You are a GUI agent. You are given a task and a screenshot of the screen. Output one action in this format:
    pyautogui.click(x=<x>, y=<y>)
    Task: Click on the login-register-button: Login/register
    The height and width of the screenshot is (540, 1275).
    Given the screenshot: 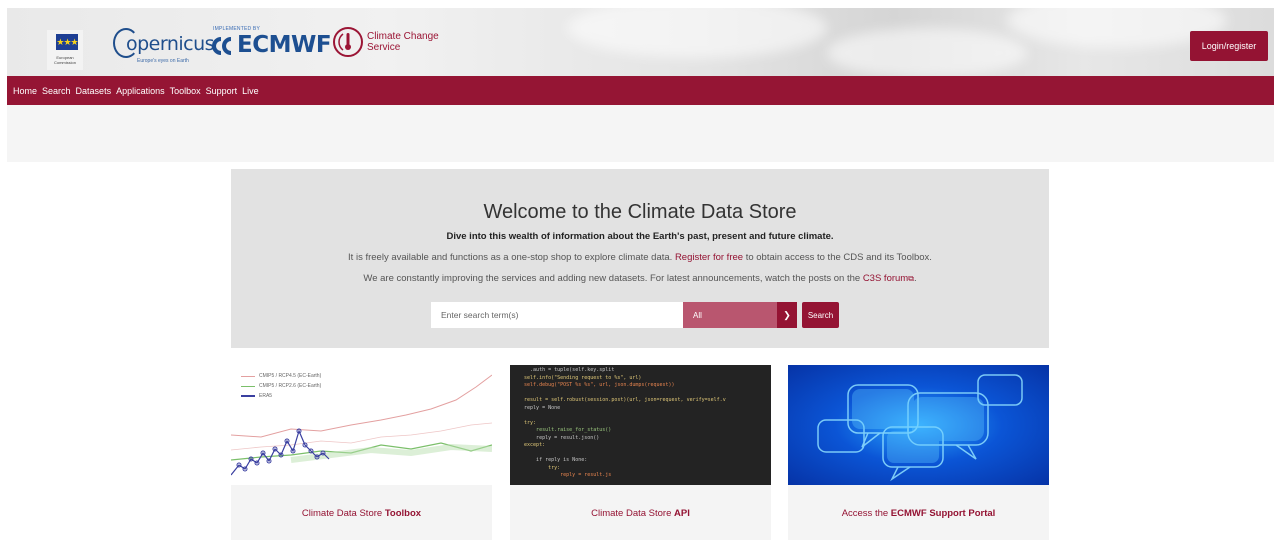 What is the action you would take?
    pyautogui.click(x=1229, y=46)
    